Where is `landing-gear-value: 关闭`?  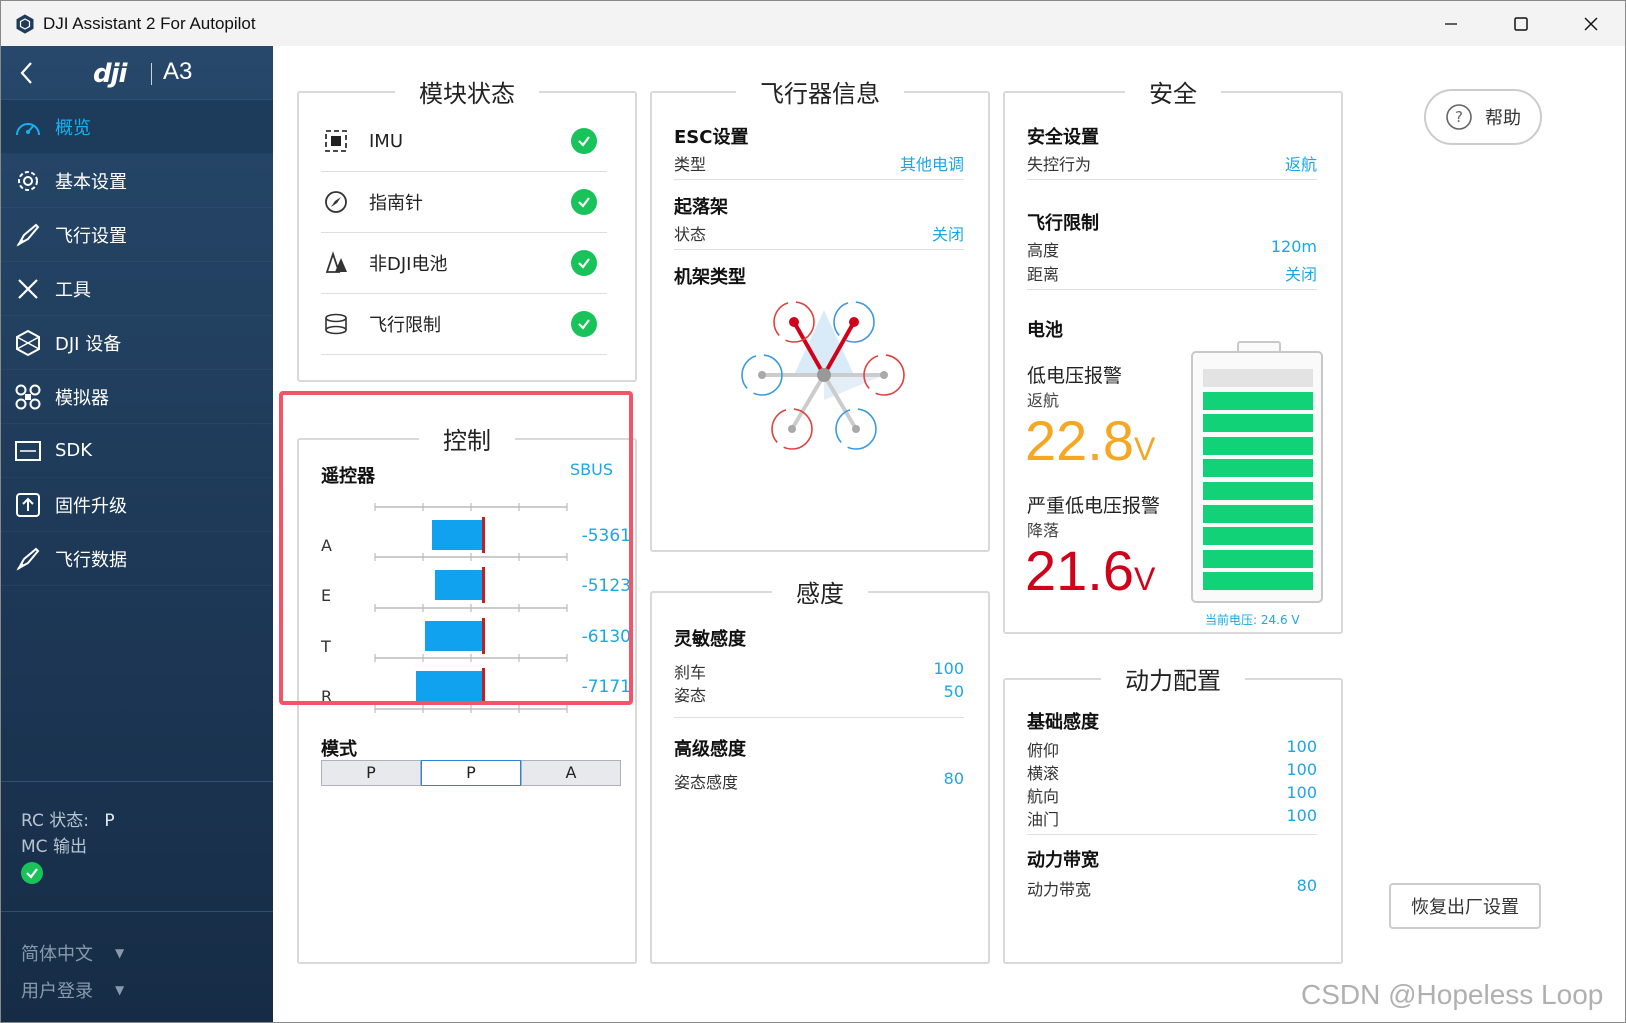 landing-gear-value: 关闭 is located at coordinates (948, 233).